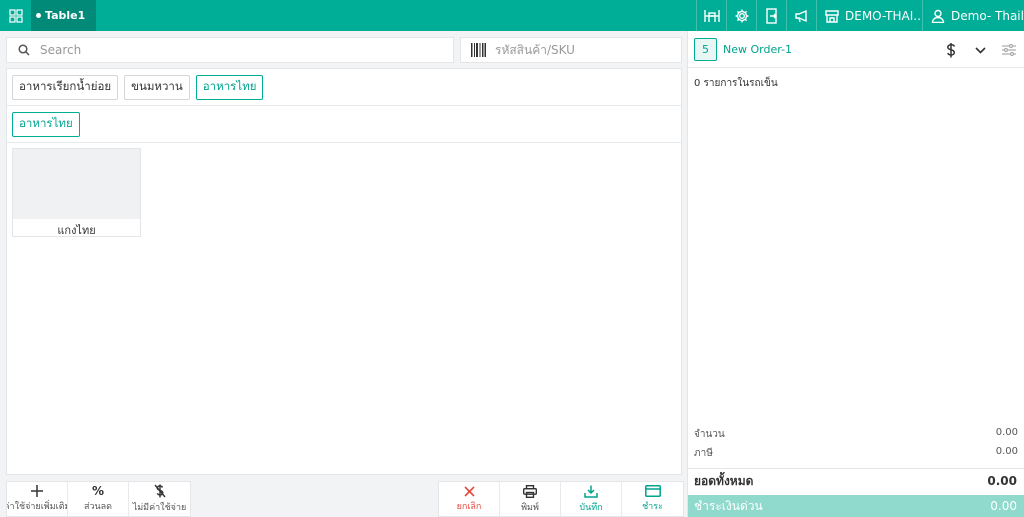 The width and height of the screenshot is (1024, 517). What do you see at coordinates (1003, 506) in the screenshot?
I see `quick-pay-value: 0.00` at bounding box center [1003, 506].